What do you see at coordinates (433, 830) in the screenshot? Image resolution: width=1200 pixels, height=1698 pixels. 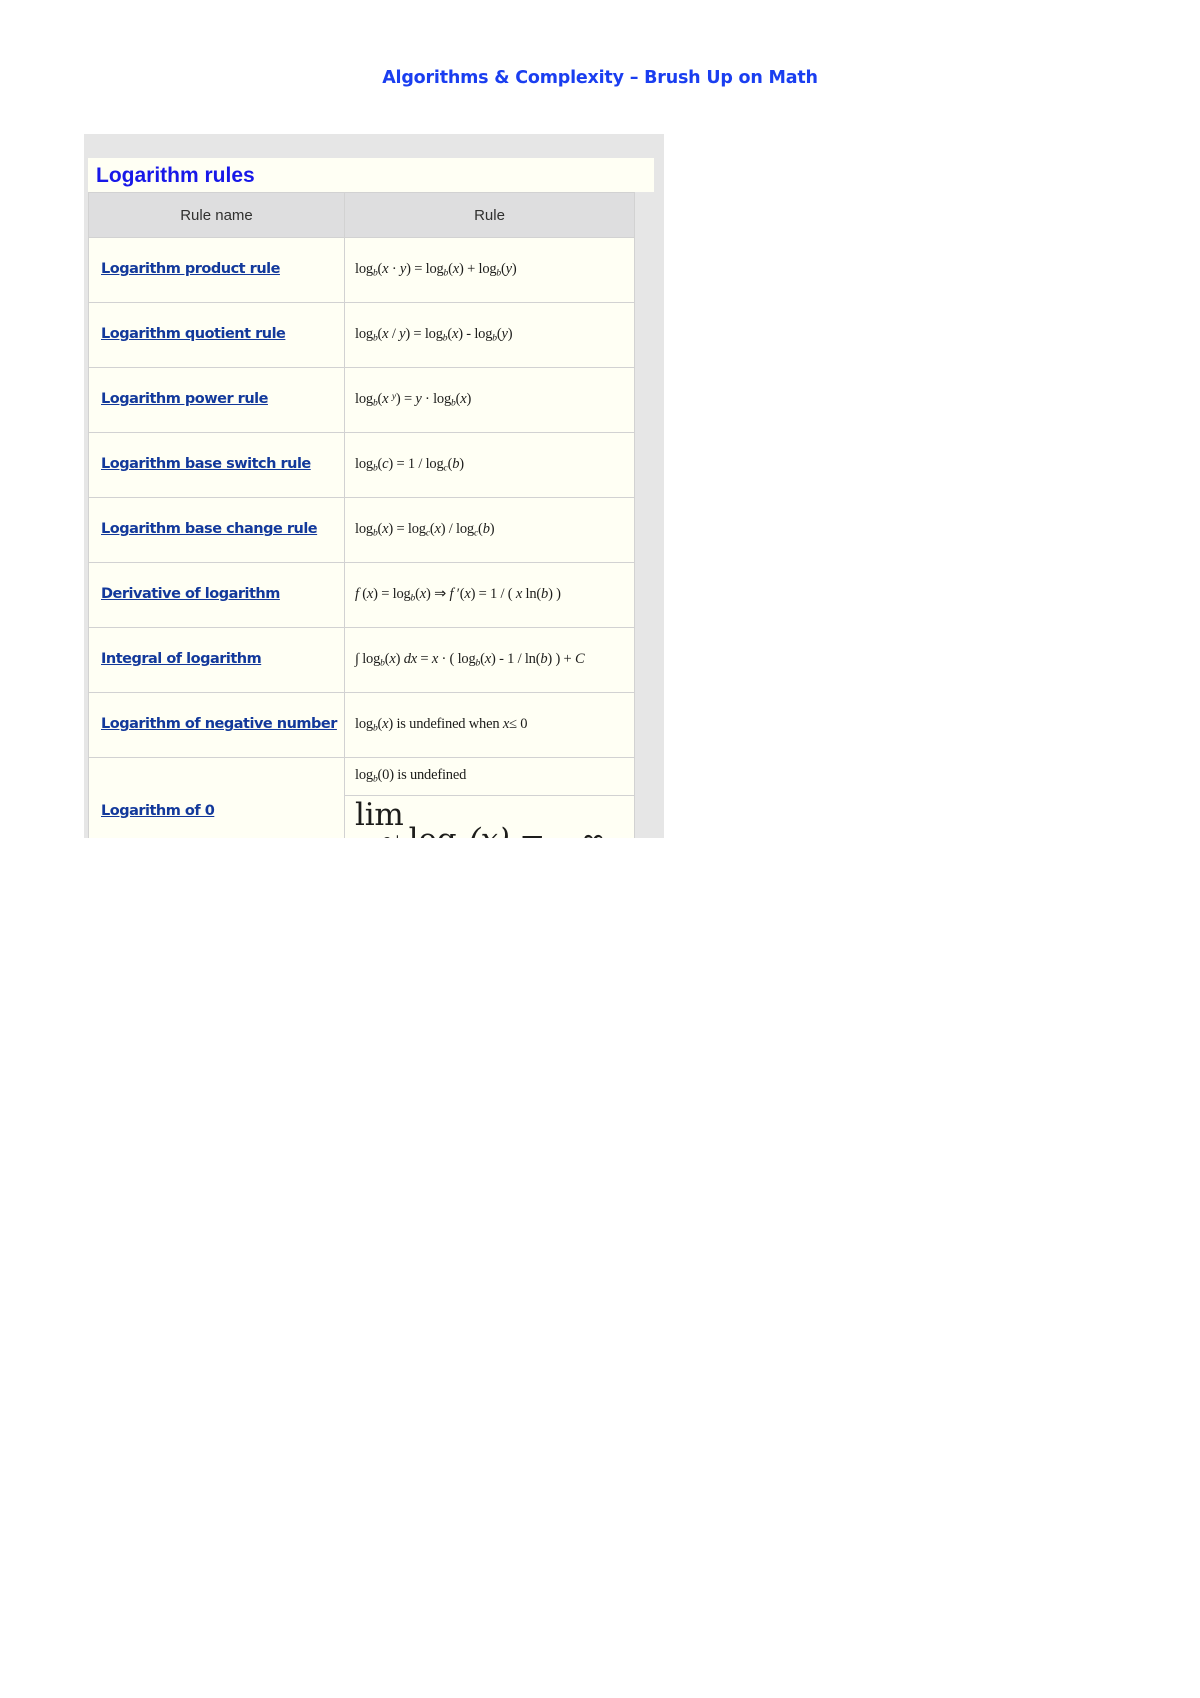 I see `log-label: log` at bounding box center [433, 830].